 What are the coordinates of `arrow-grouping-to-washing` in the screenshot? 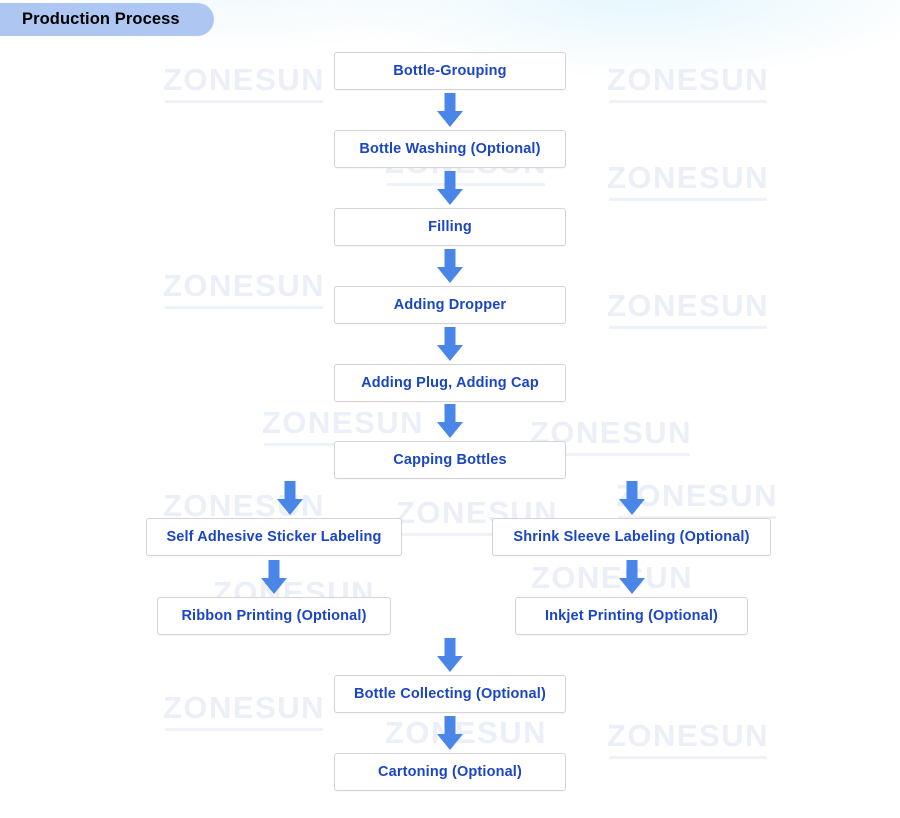 It's located at (450, 110).